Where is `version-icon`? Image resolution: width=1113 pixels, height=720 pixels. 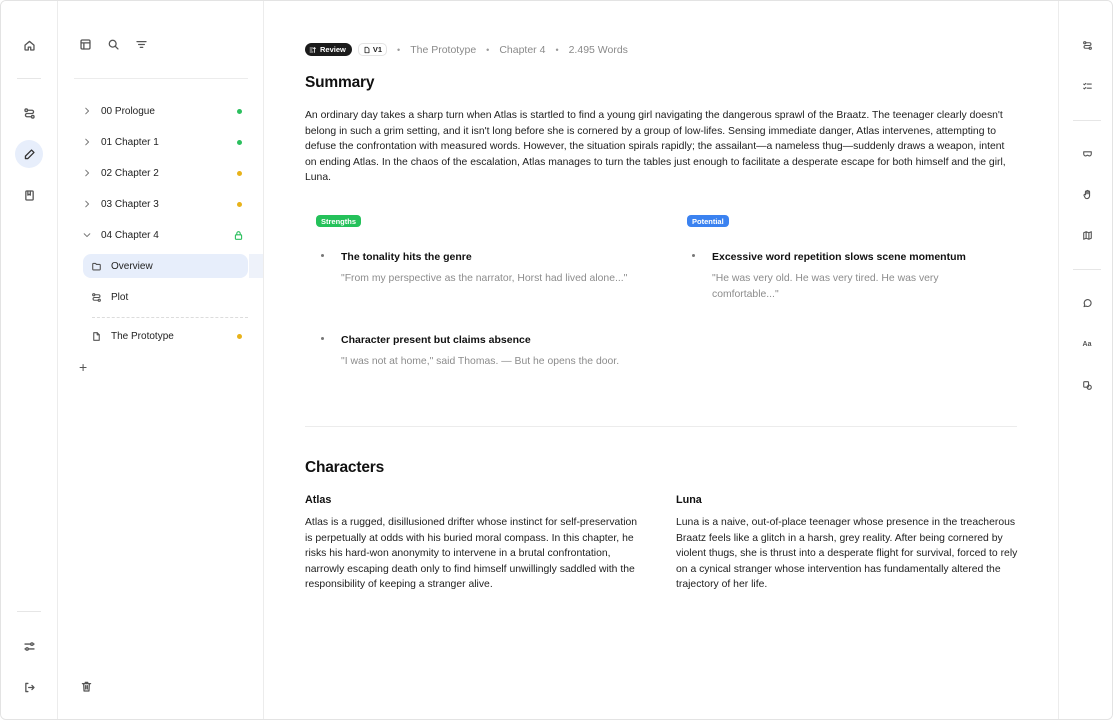 version-icon is located at coordinates (367, 49).